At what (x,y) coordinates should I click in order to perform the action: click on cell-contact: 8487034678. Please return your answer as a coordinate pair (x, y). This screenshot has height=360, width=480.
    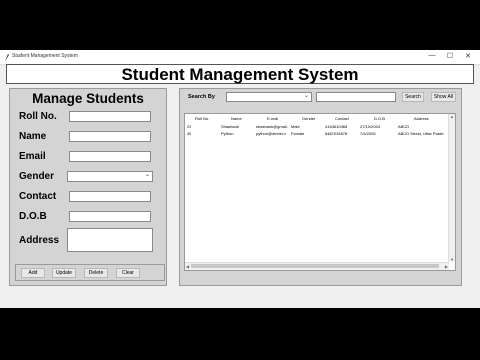
    Looking at the image, I should click on (336, 133).